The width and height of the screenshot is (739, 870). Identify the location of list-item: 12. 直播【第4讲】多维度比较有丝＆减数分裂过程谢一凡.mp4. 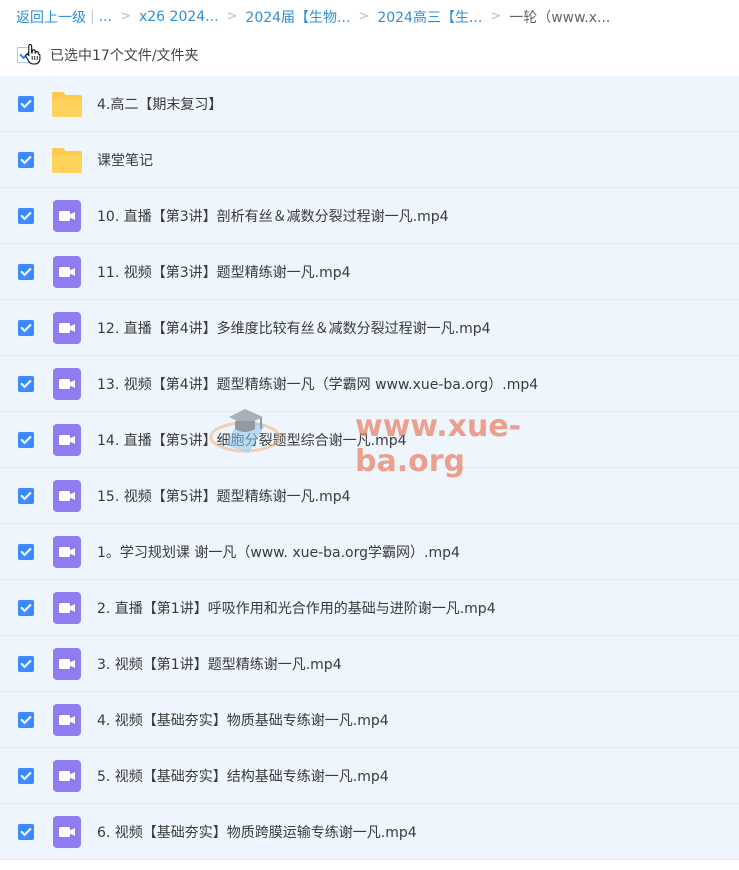
(369, 328).